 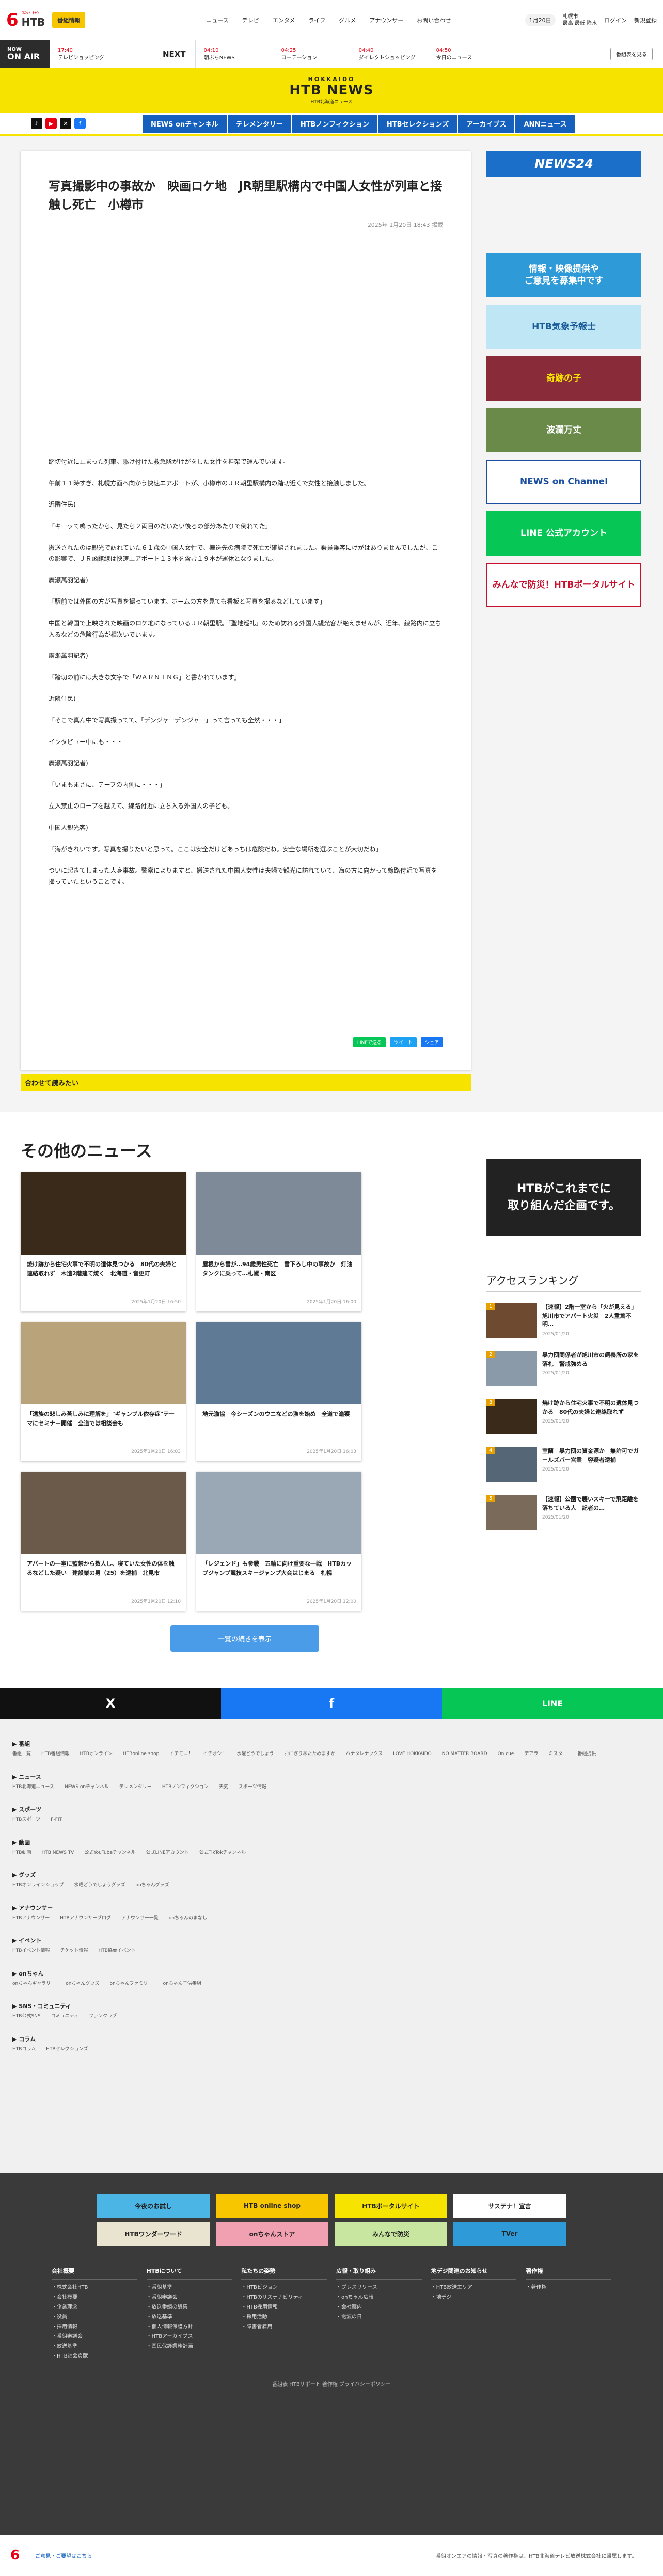 I want to click on share-line: LINE, so click(x=552, y=1703).